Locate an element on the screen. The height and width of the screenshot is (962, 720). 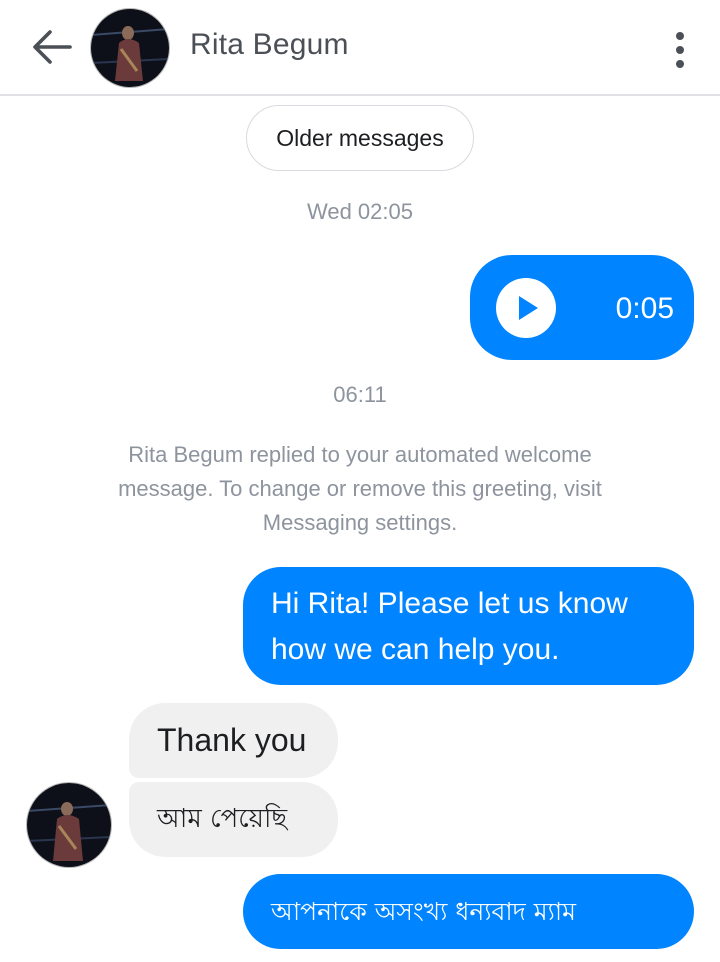
older-messages-button: Older messages is located at coordinates (360, 138).